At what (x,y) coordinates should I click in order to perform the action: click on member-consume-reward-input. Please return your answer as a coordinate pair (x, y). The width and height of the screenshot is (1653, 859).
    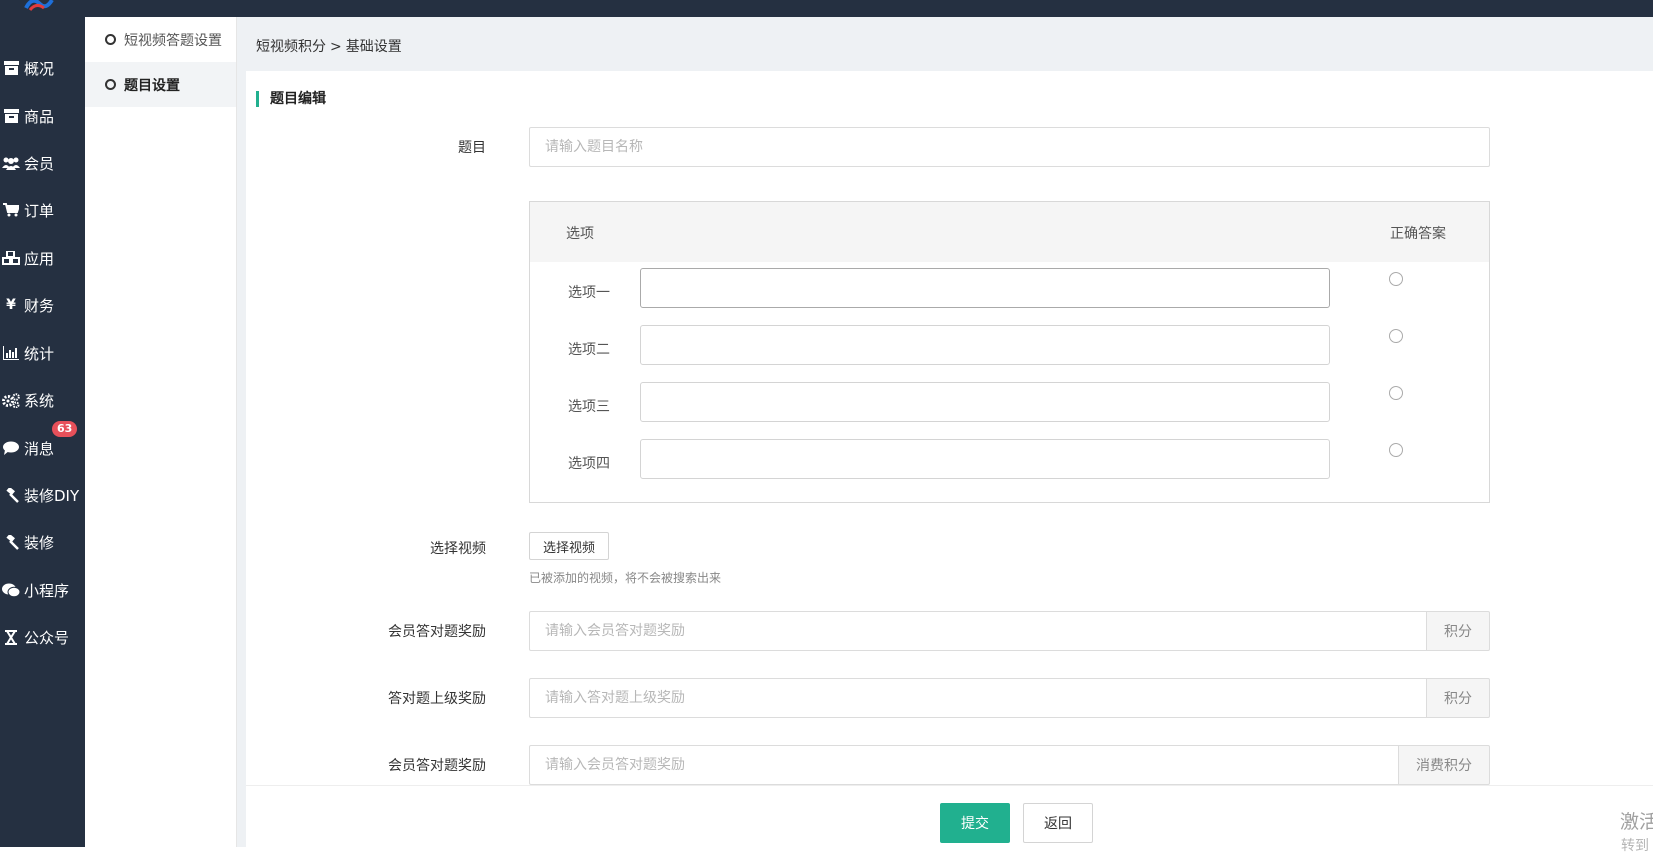
    Looking at the image, I should click on (964, 765).